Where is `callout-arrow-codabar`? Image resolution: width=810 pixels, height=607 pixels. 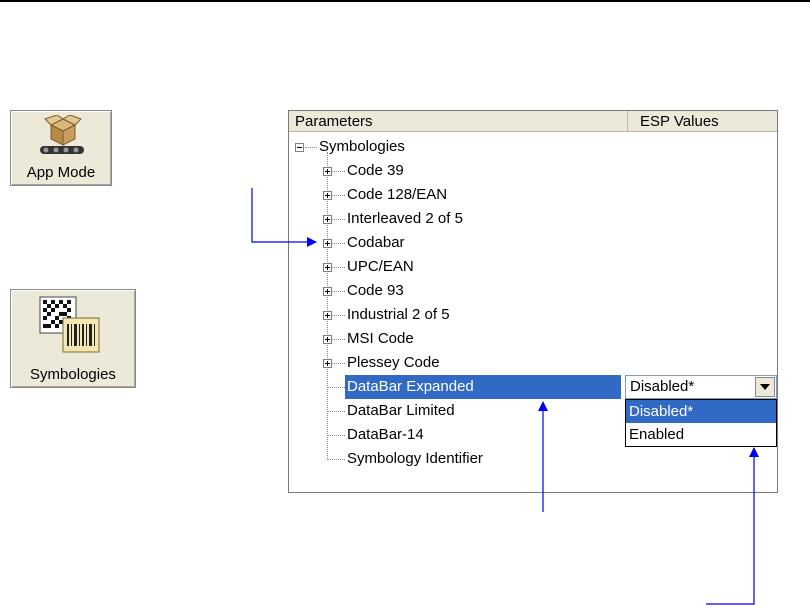 callout-arrow-codabar is located at coordinates (284, 217).